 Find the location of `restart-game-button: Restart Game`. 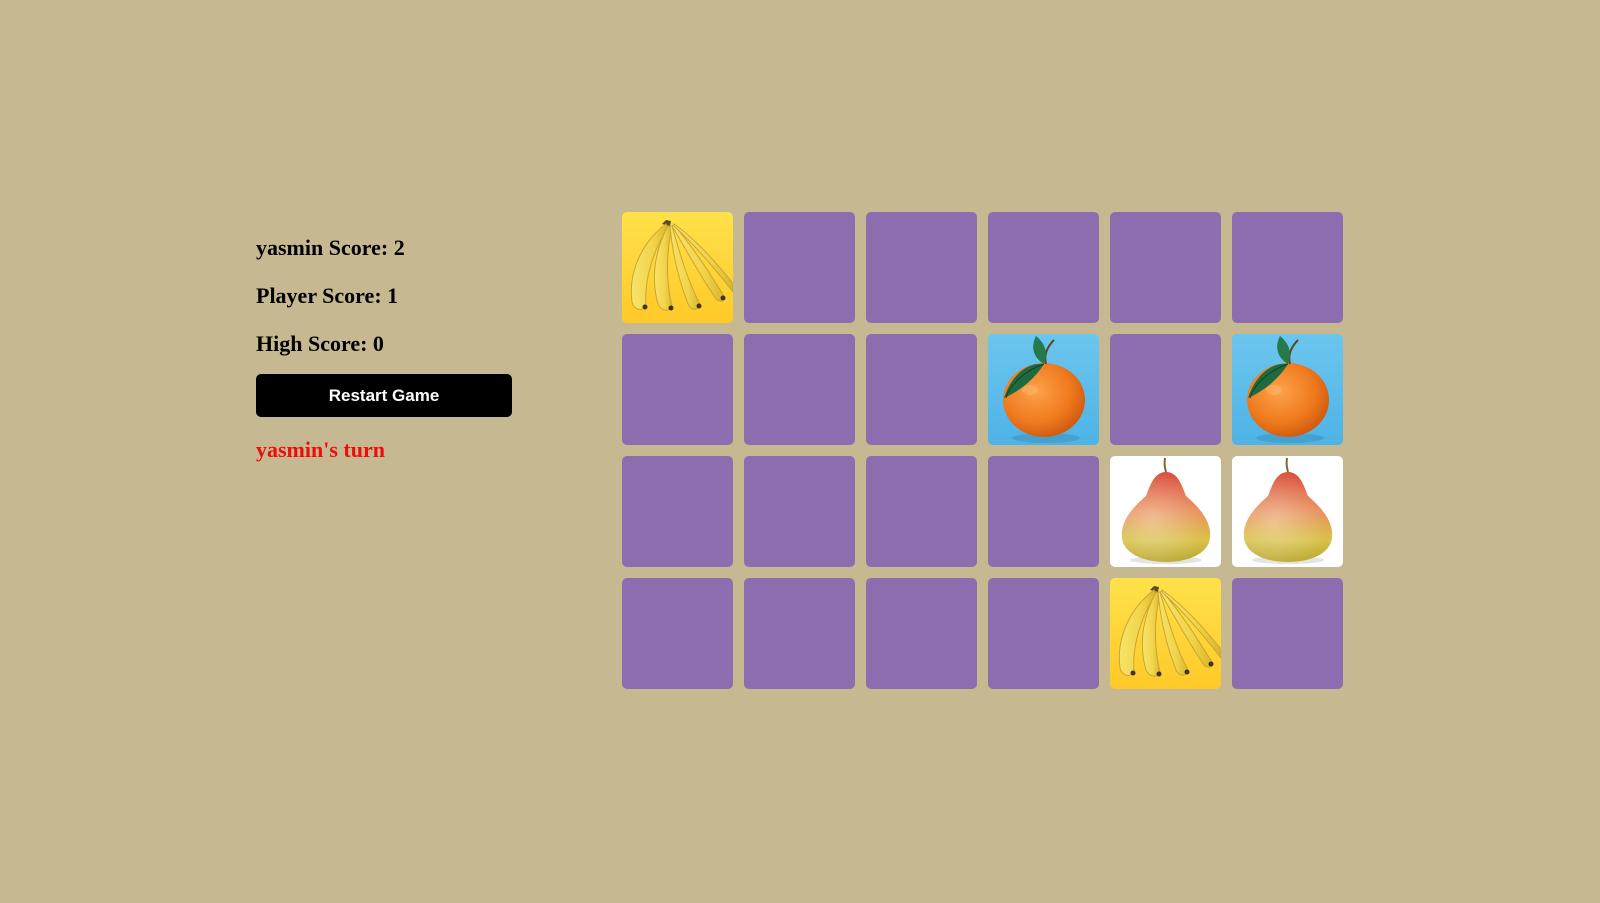

restart-game-button: Restart Game is located at coordinates (384, 395).